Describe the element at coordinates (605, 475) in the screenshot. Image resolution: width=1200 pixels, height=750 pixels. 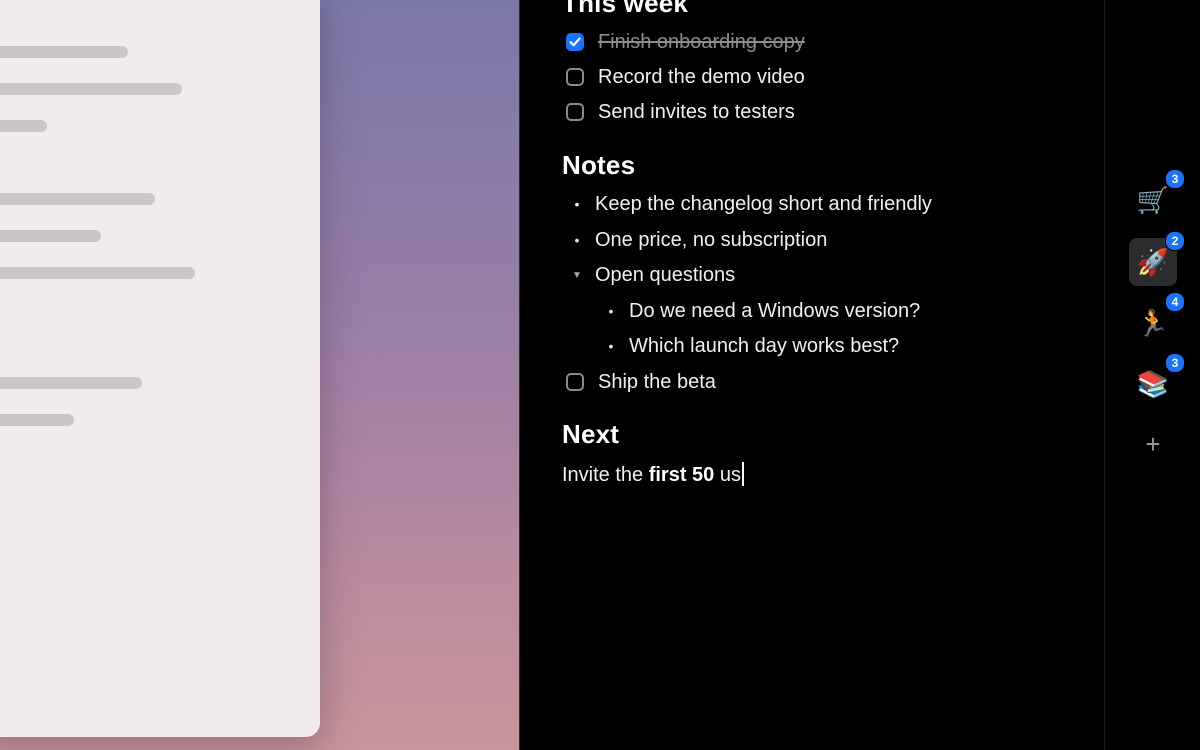
I see `paragraph-text: Invite the` at that location.